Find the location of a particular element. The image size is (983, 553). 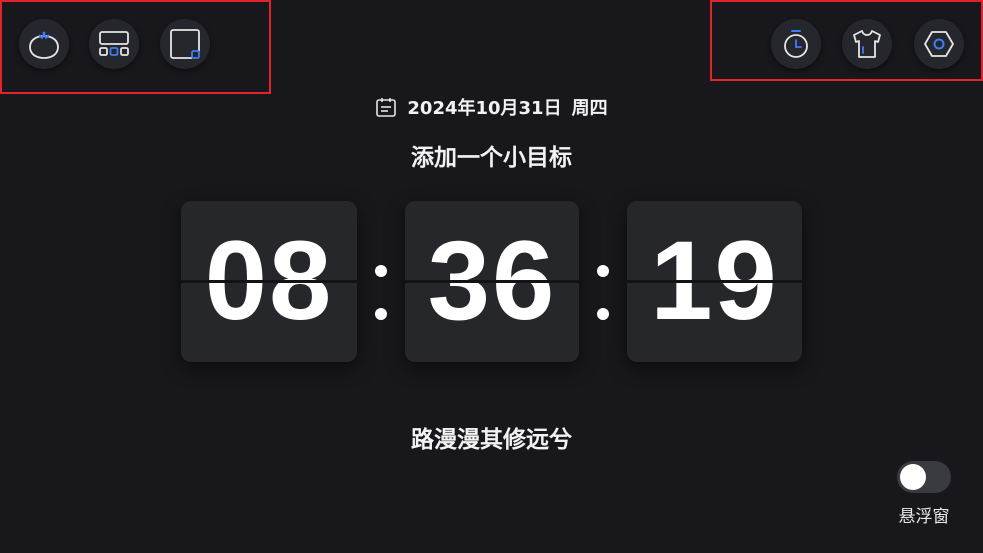

motto-text: 路漫漫其修远兮 is located at coordinates (491, 437).